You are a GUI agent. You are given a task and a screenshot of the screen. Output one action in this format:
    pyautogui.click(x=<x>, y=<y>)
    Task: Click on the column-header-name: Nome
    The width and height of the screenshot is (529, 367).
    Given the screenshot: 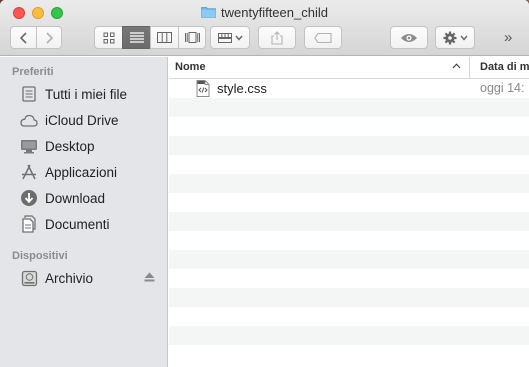 What is the action you would take?
    pyautogui.click(x=190, y=67)
    